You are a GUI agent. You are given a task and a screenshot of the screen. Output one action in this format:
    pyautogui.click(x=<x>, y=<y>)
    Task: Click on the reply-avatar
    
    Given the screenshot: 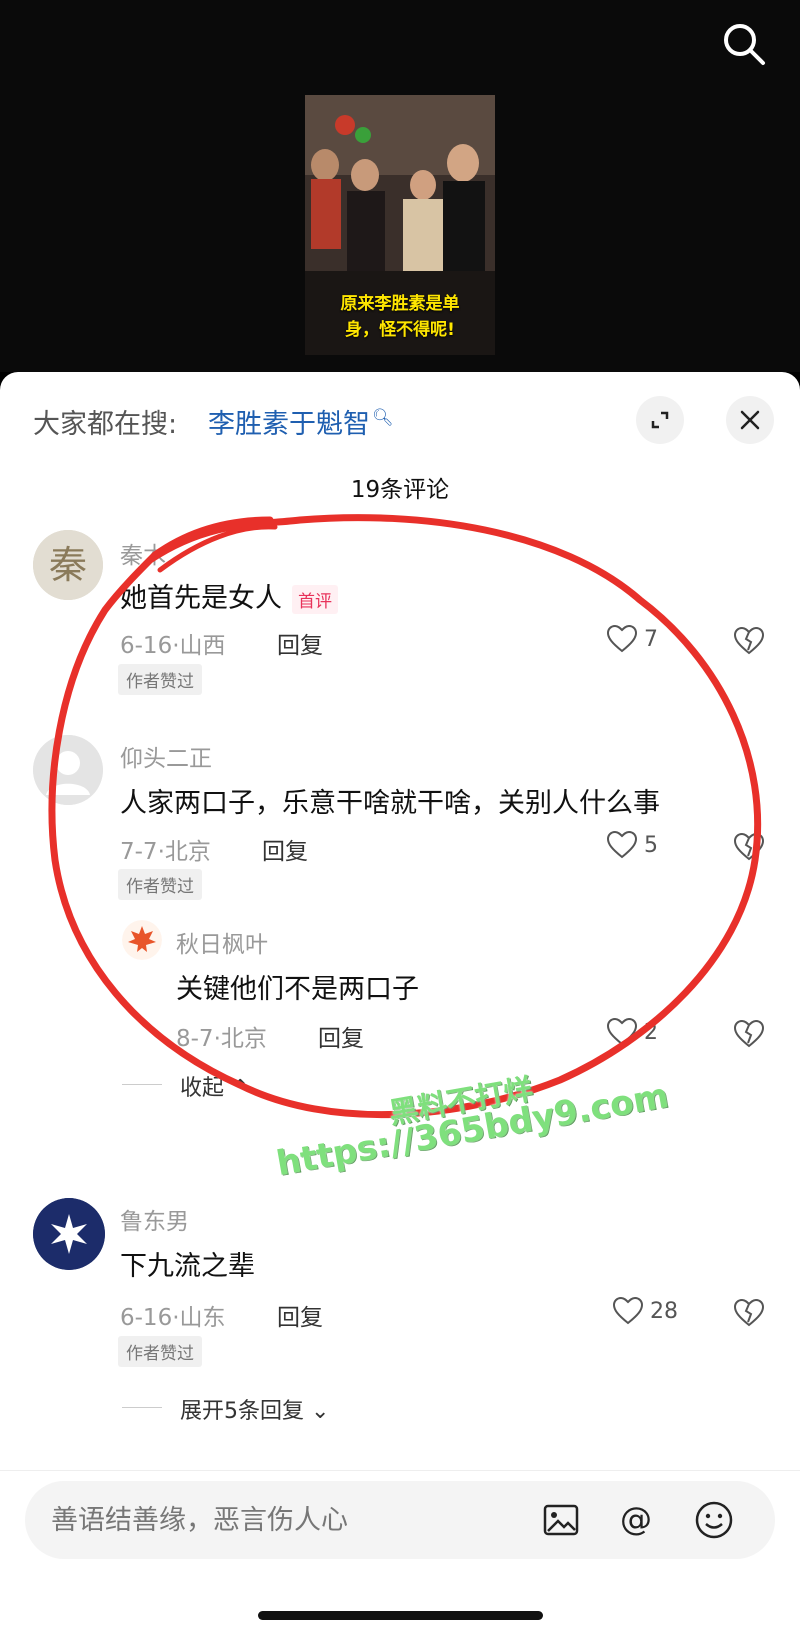 What is the action you would take?
    pyautogui.click(x=142, y=940)
    